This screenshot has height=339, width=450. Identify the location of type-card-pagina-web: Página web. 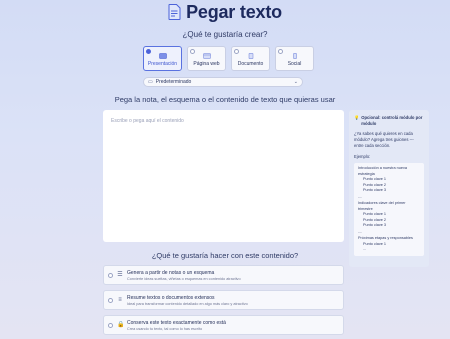
(206, 58).